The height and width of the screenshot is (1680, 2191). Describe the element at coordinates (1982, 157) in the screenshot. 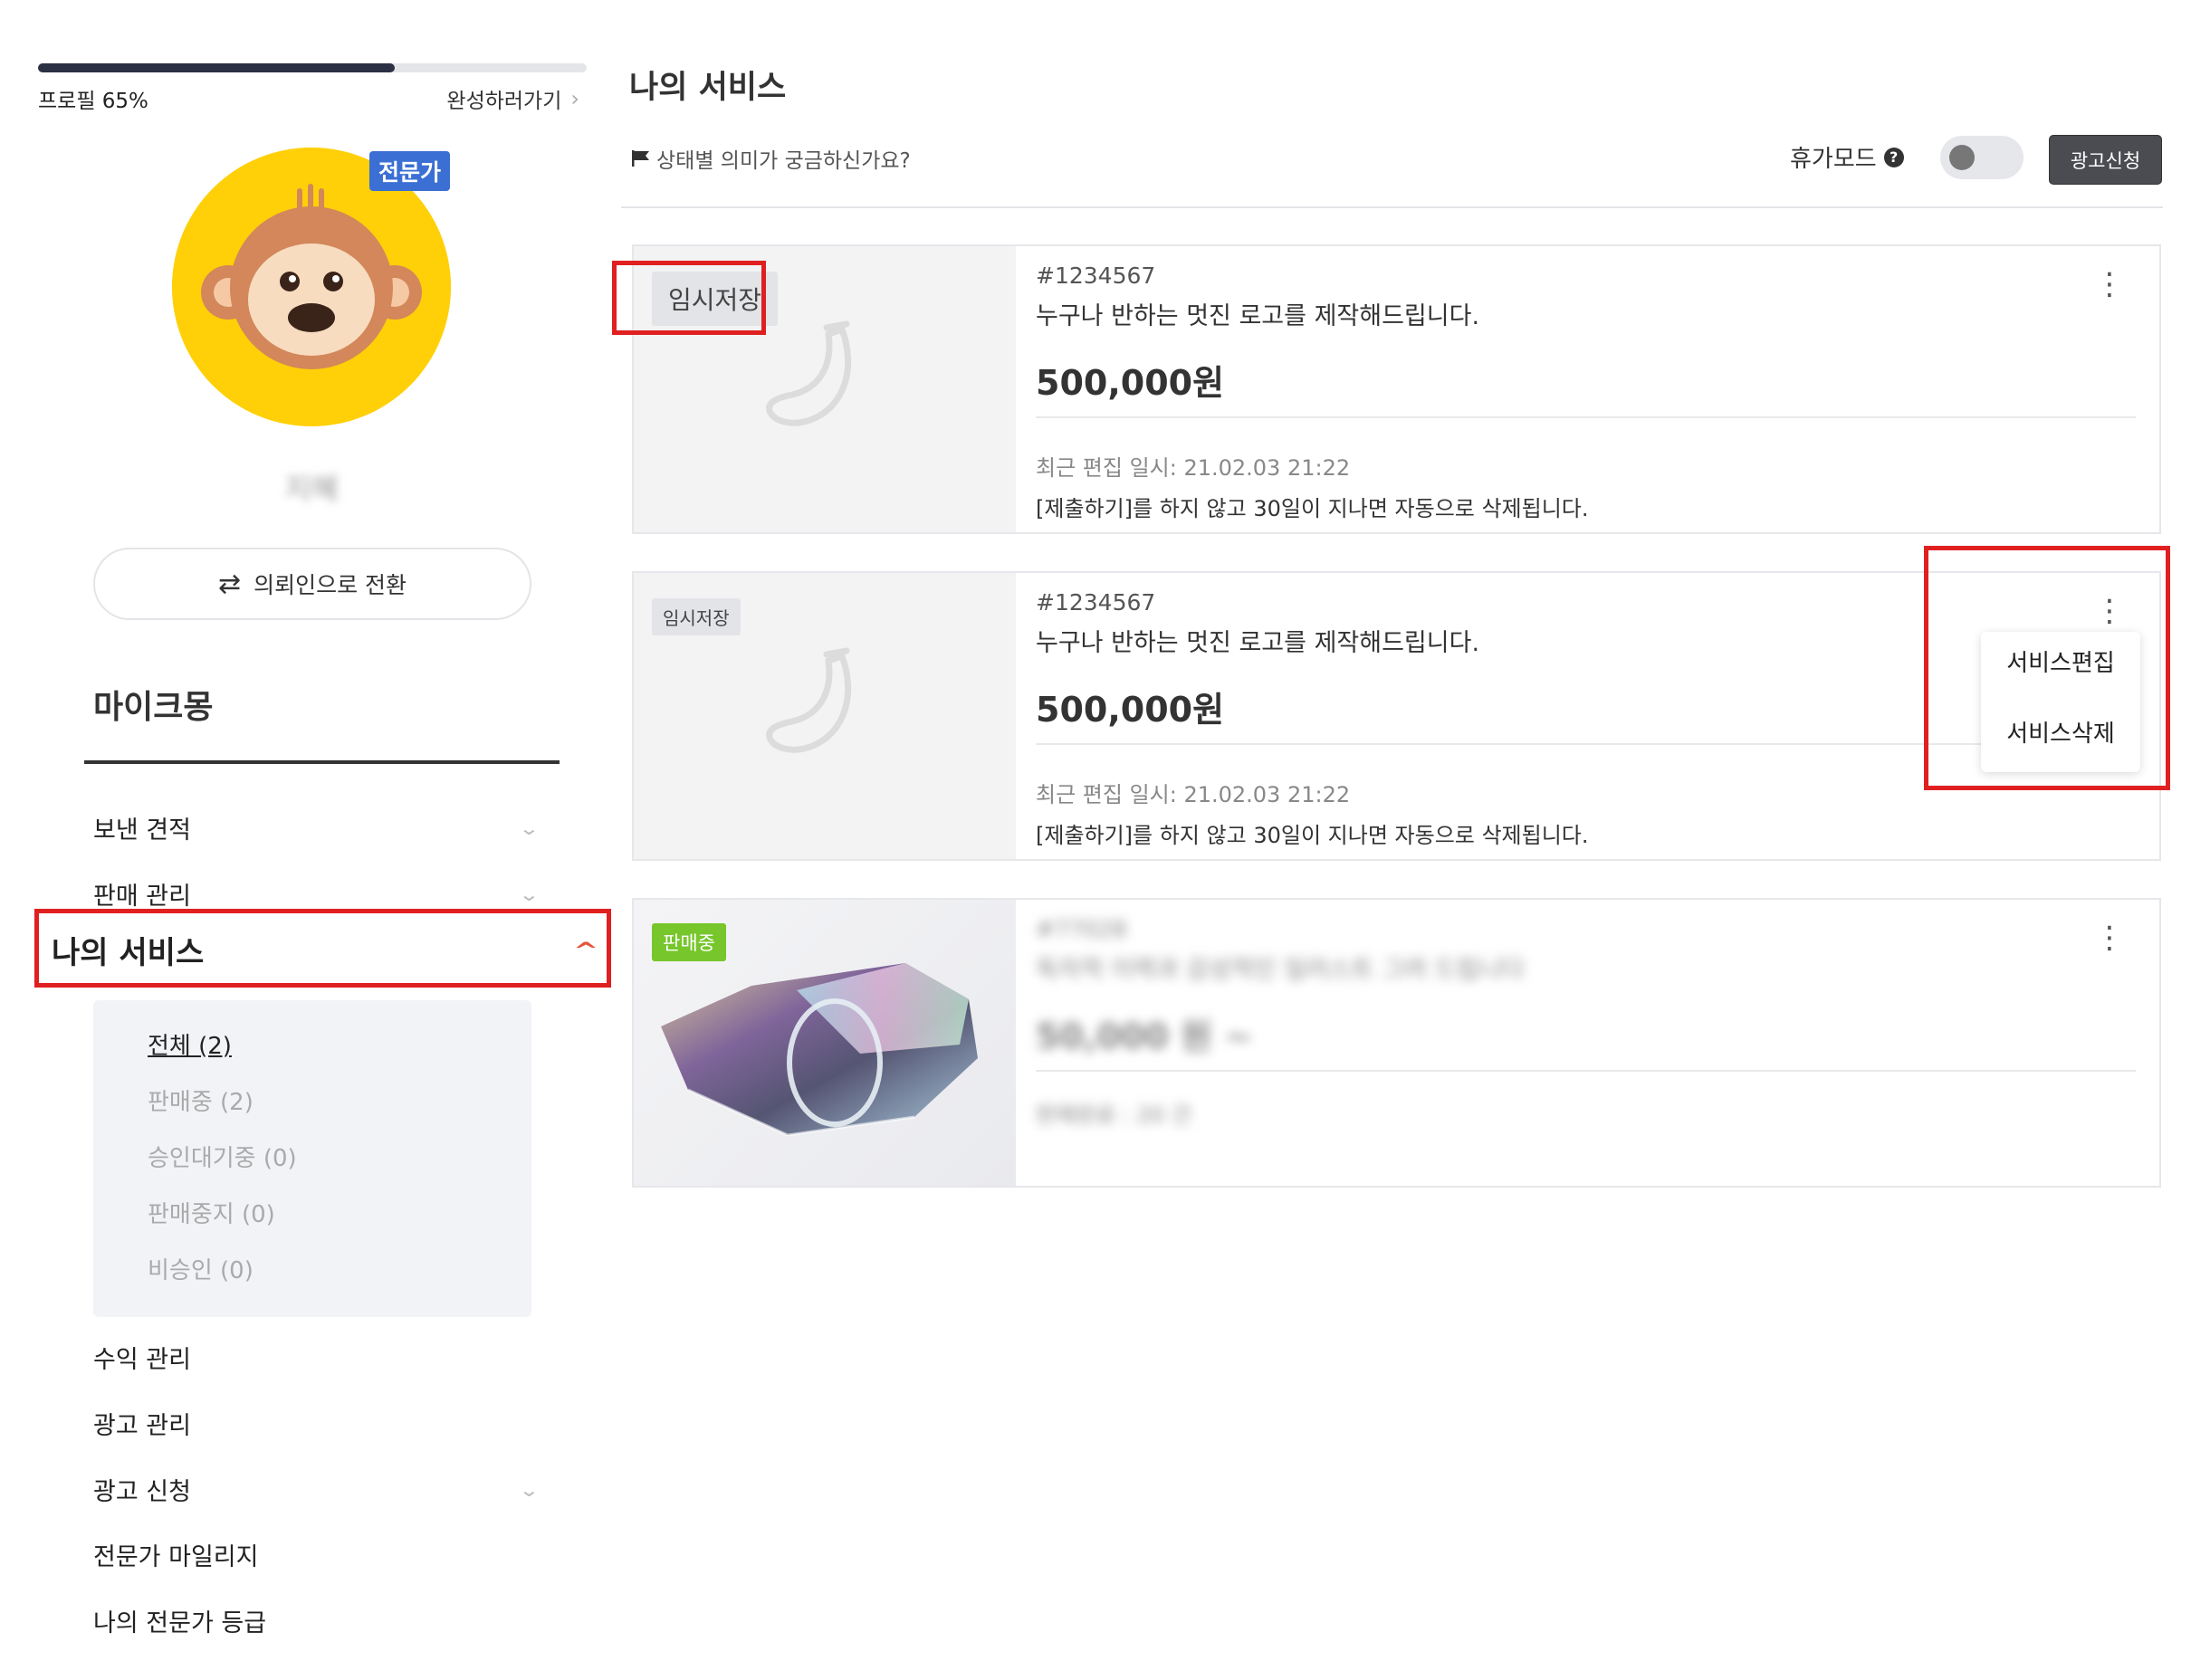

I see `vacation-mode-toggle` at that location.